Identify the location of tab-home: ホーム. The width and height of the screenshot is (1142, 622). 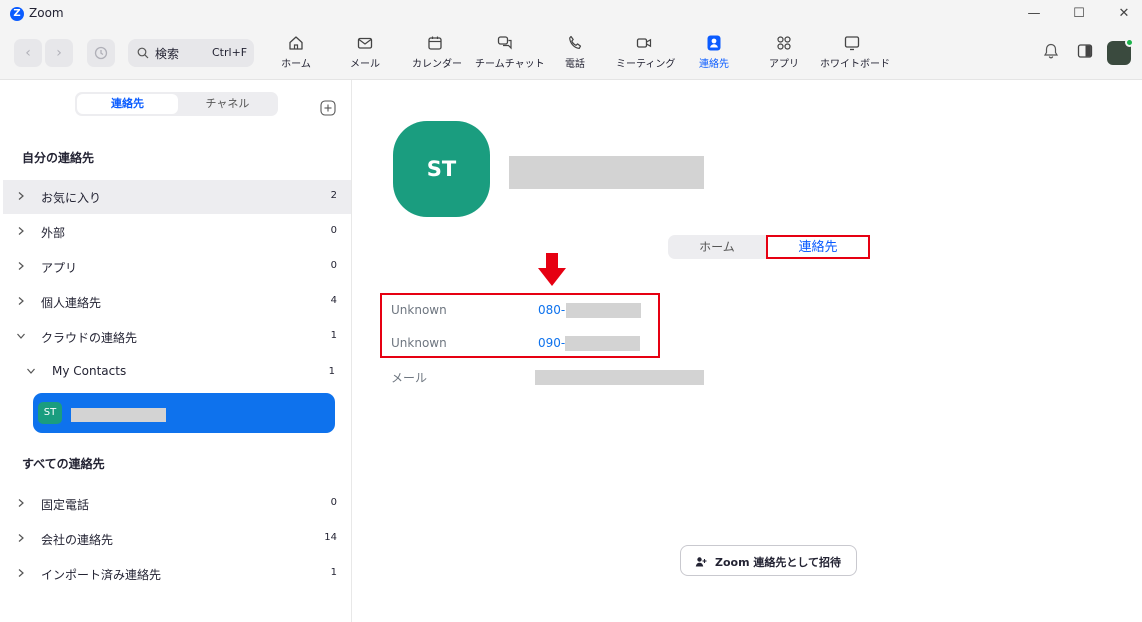
(296, 55).